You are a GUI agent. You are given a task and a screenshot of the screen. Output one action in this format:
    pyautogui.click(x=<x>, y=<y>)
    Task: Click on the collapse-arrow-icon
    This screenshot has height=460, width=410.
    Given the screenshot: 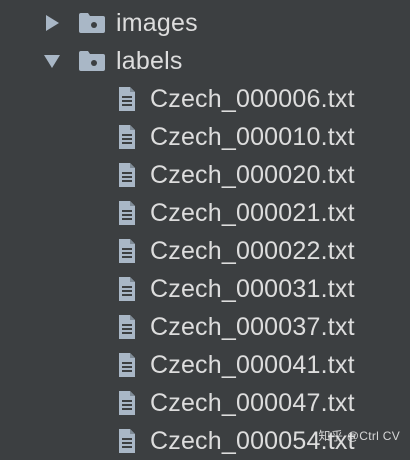 What is the action you would take?
    pyautogui.click(x=52, y=61)
    